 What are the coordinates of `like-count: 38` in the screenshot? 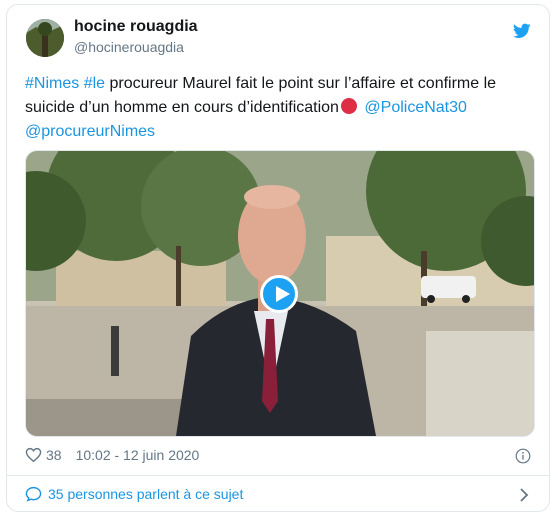 It's located at (54, 455).